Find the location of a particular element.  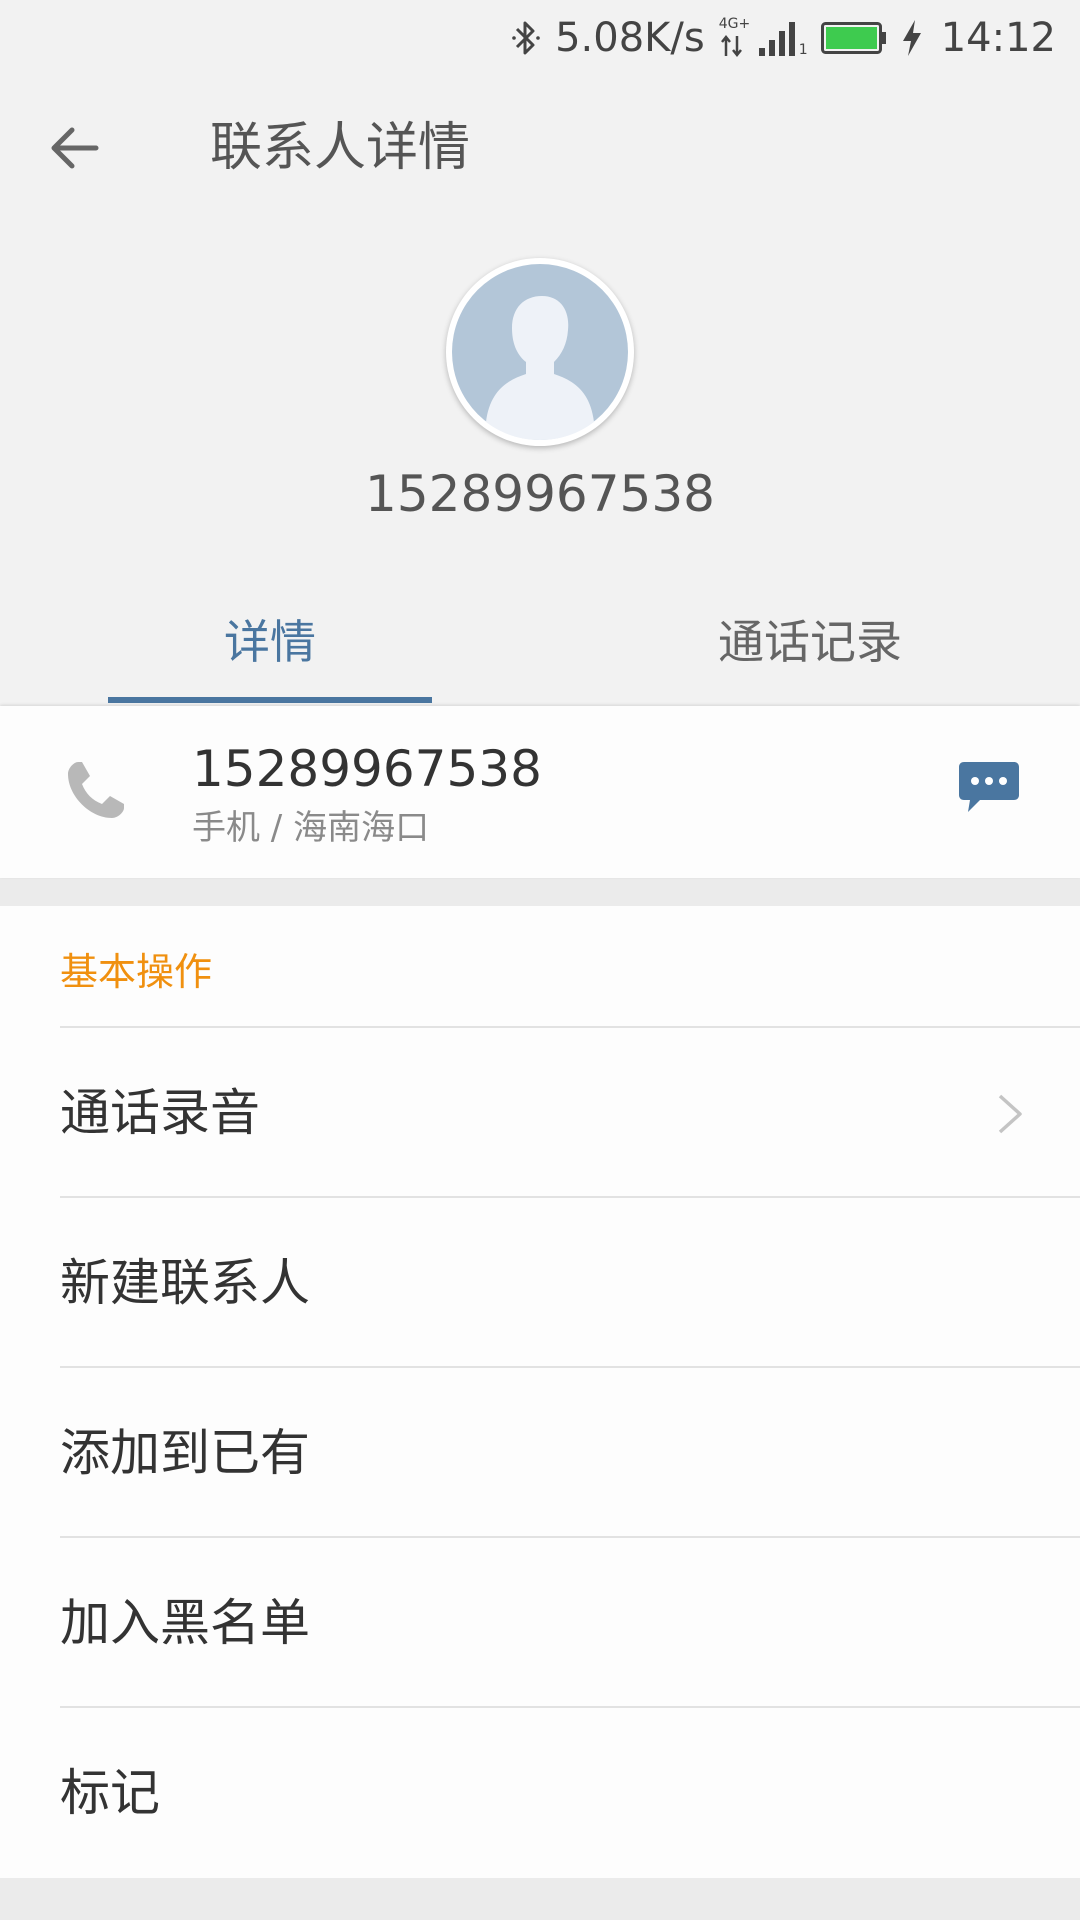

avatar is located at coordinates (540, 352).